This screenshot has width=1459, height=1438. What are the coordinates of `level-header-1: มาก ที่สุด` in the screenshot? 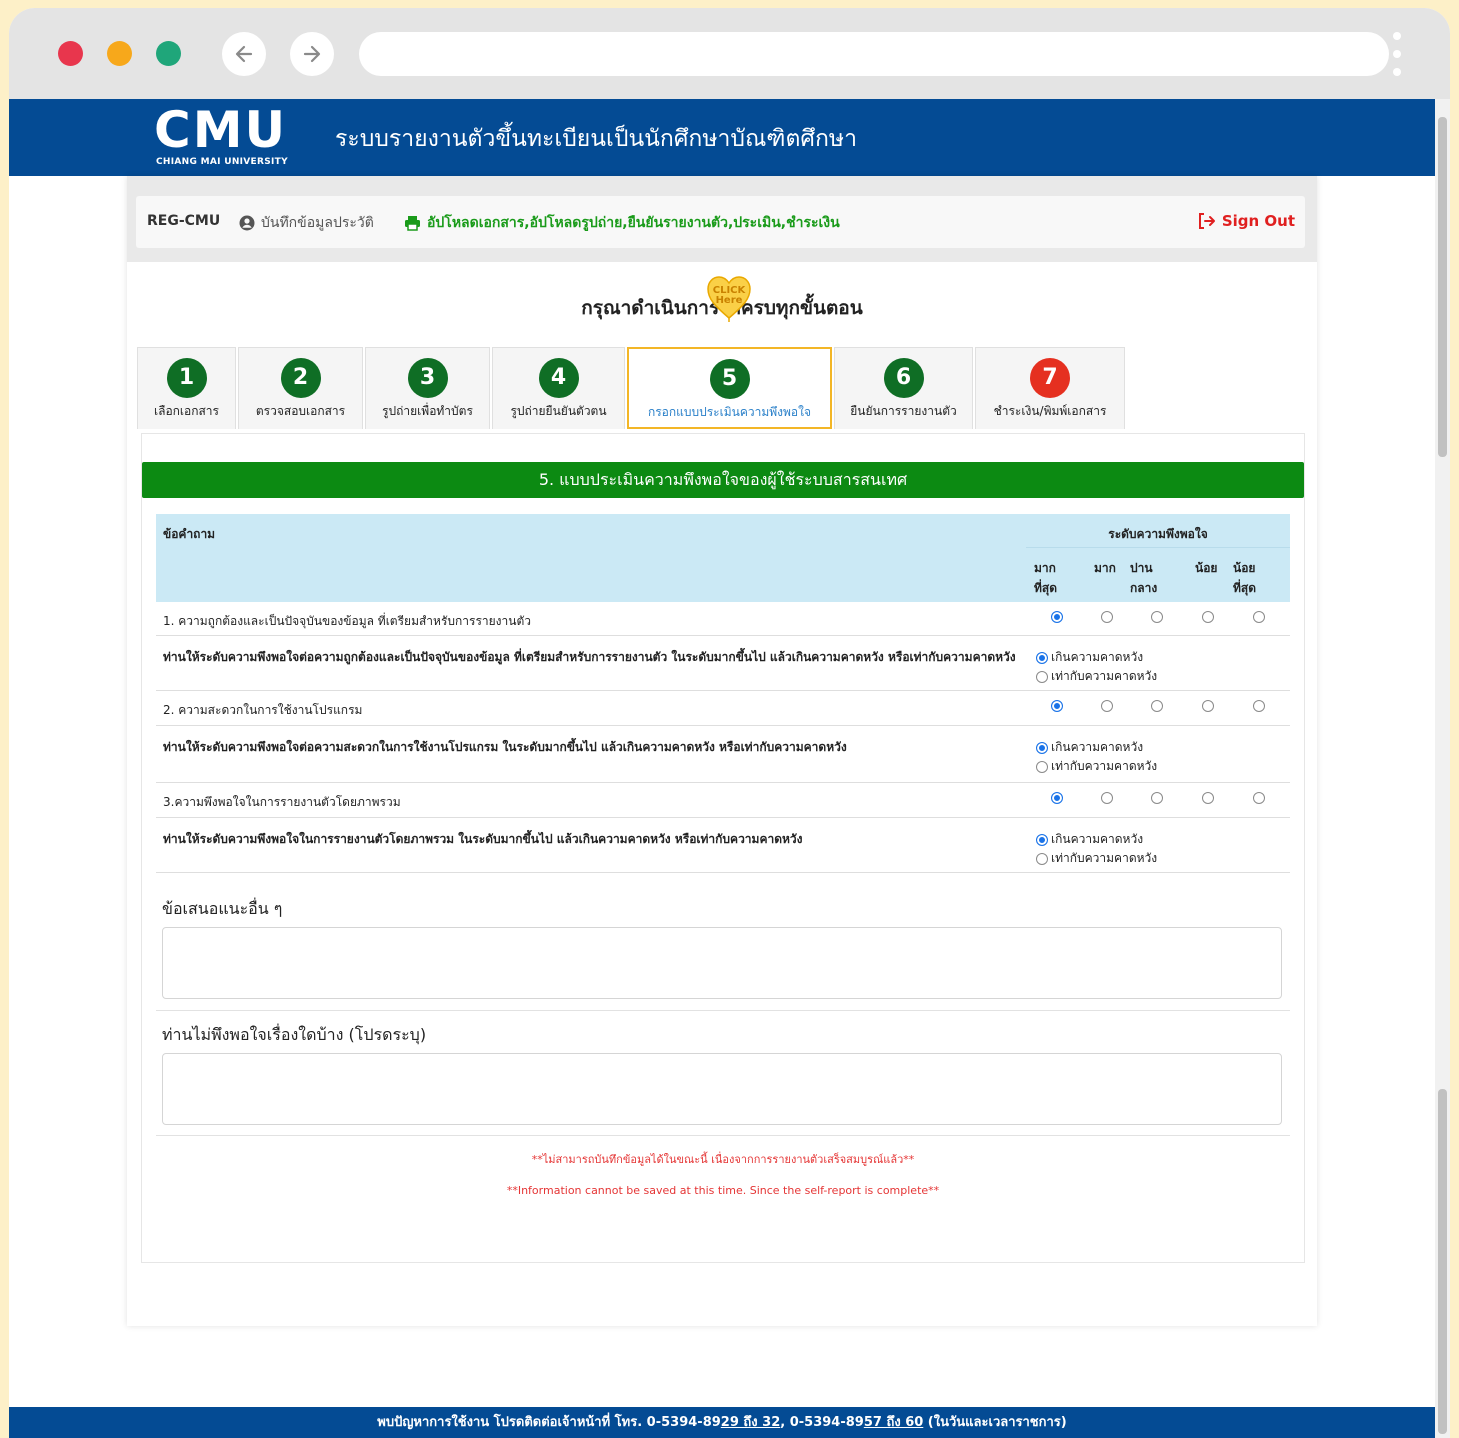 It's located at (1046, 578).